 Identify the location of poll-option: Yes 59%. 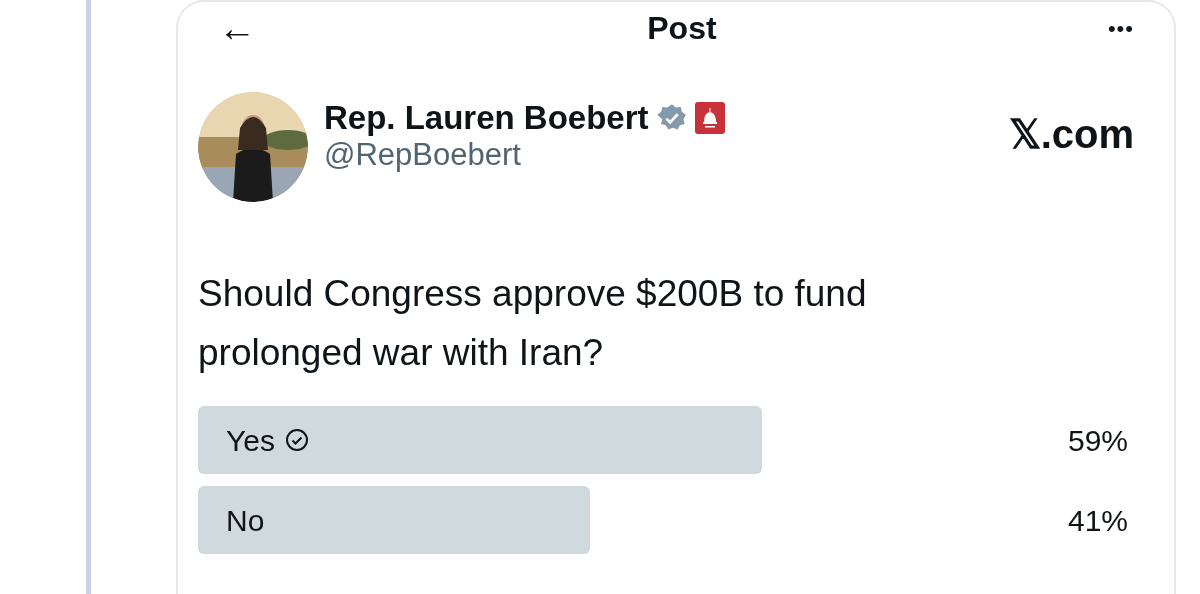
(676, 440).